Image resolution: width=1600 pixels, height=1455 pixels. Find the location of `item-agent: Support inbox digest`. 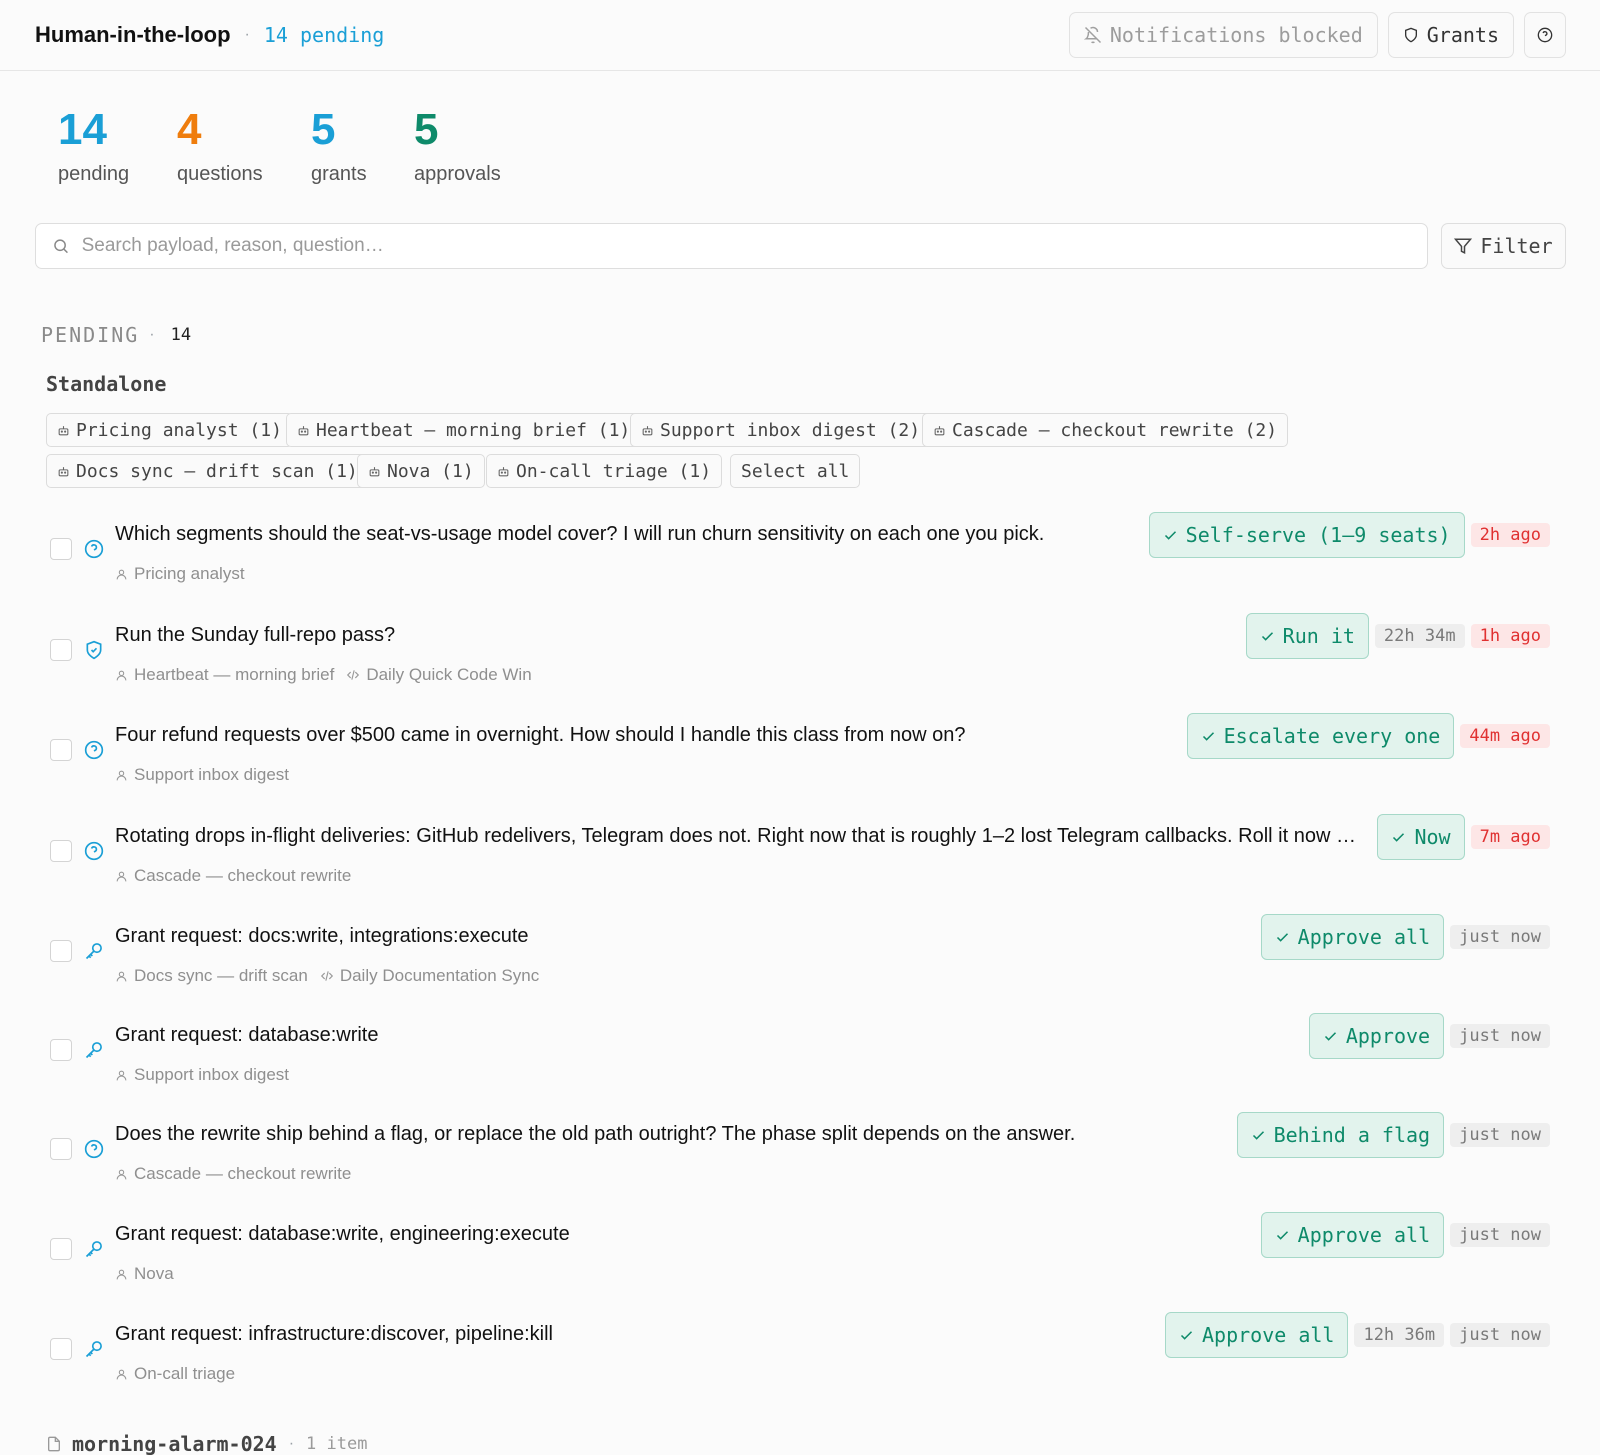

item-agent: Support inbox digest is located at coordinates (211, 774).